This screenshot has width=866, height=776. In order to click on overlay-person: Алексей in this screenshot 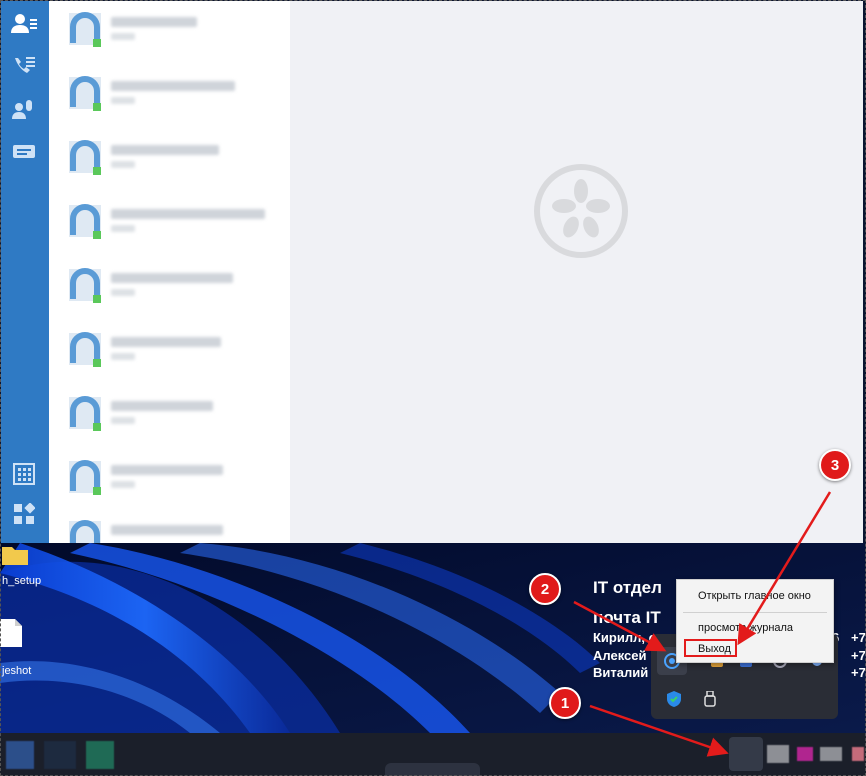, I will do `click(620, 655)`.